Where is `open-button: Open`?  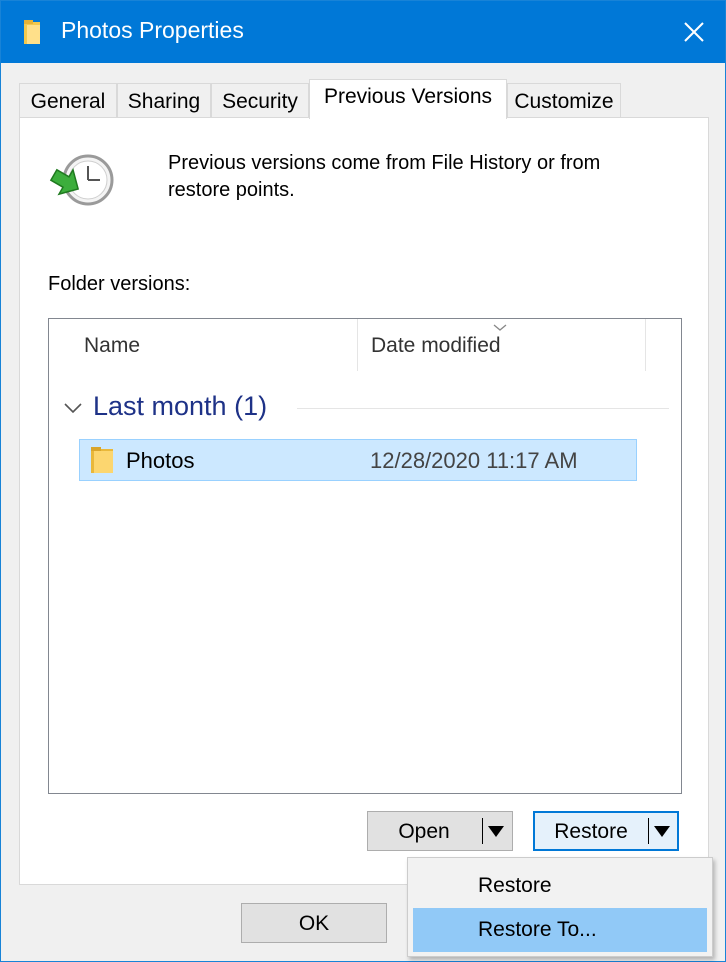 open-button: Open is located at coordinates (440, 831).